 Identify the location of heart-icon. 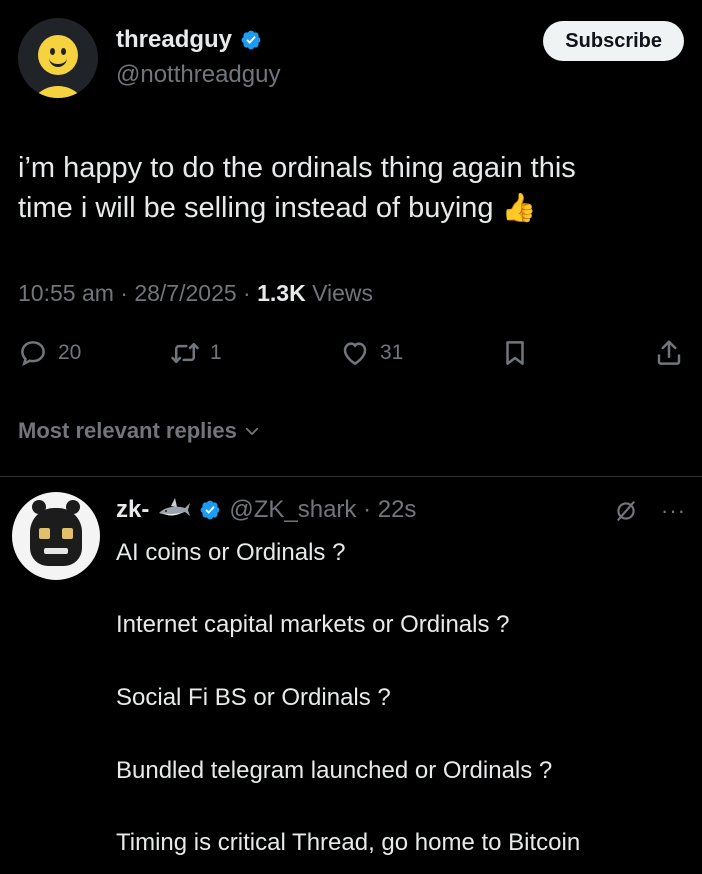
(355, 354).